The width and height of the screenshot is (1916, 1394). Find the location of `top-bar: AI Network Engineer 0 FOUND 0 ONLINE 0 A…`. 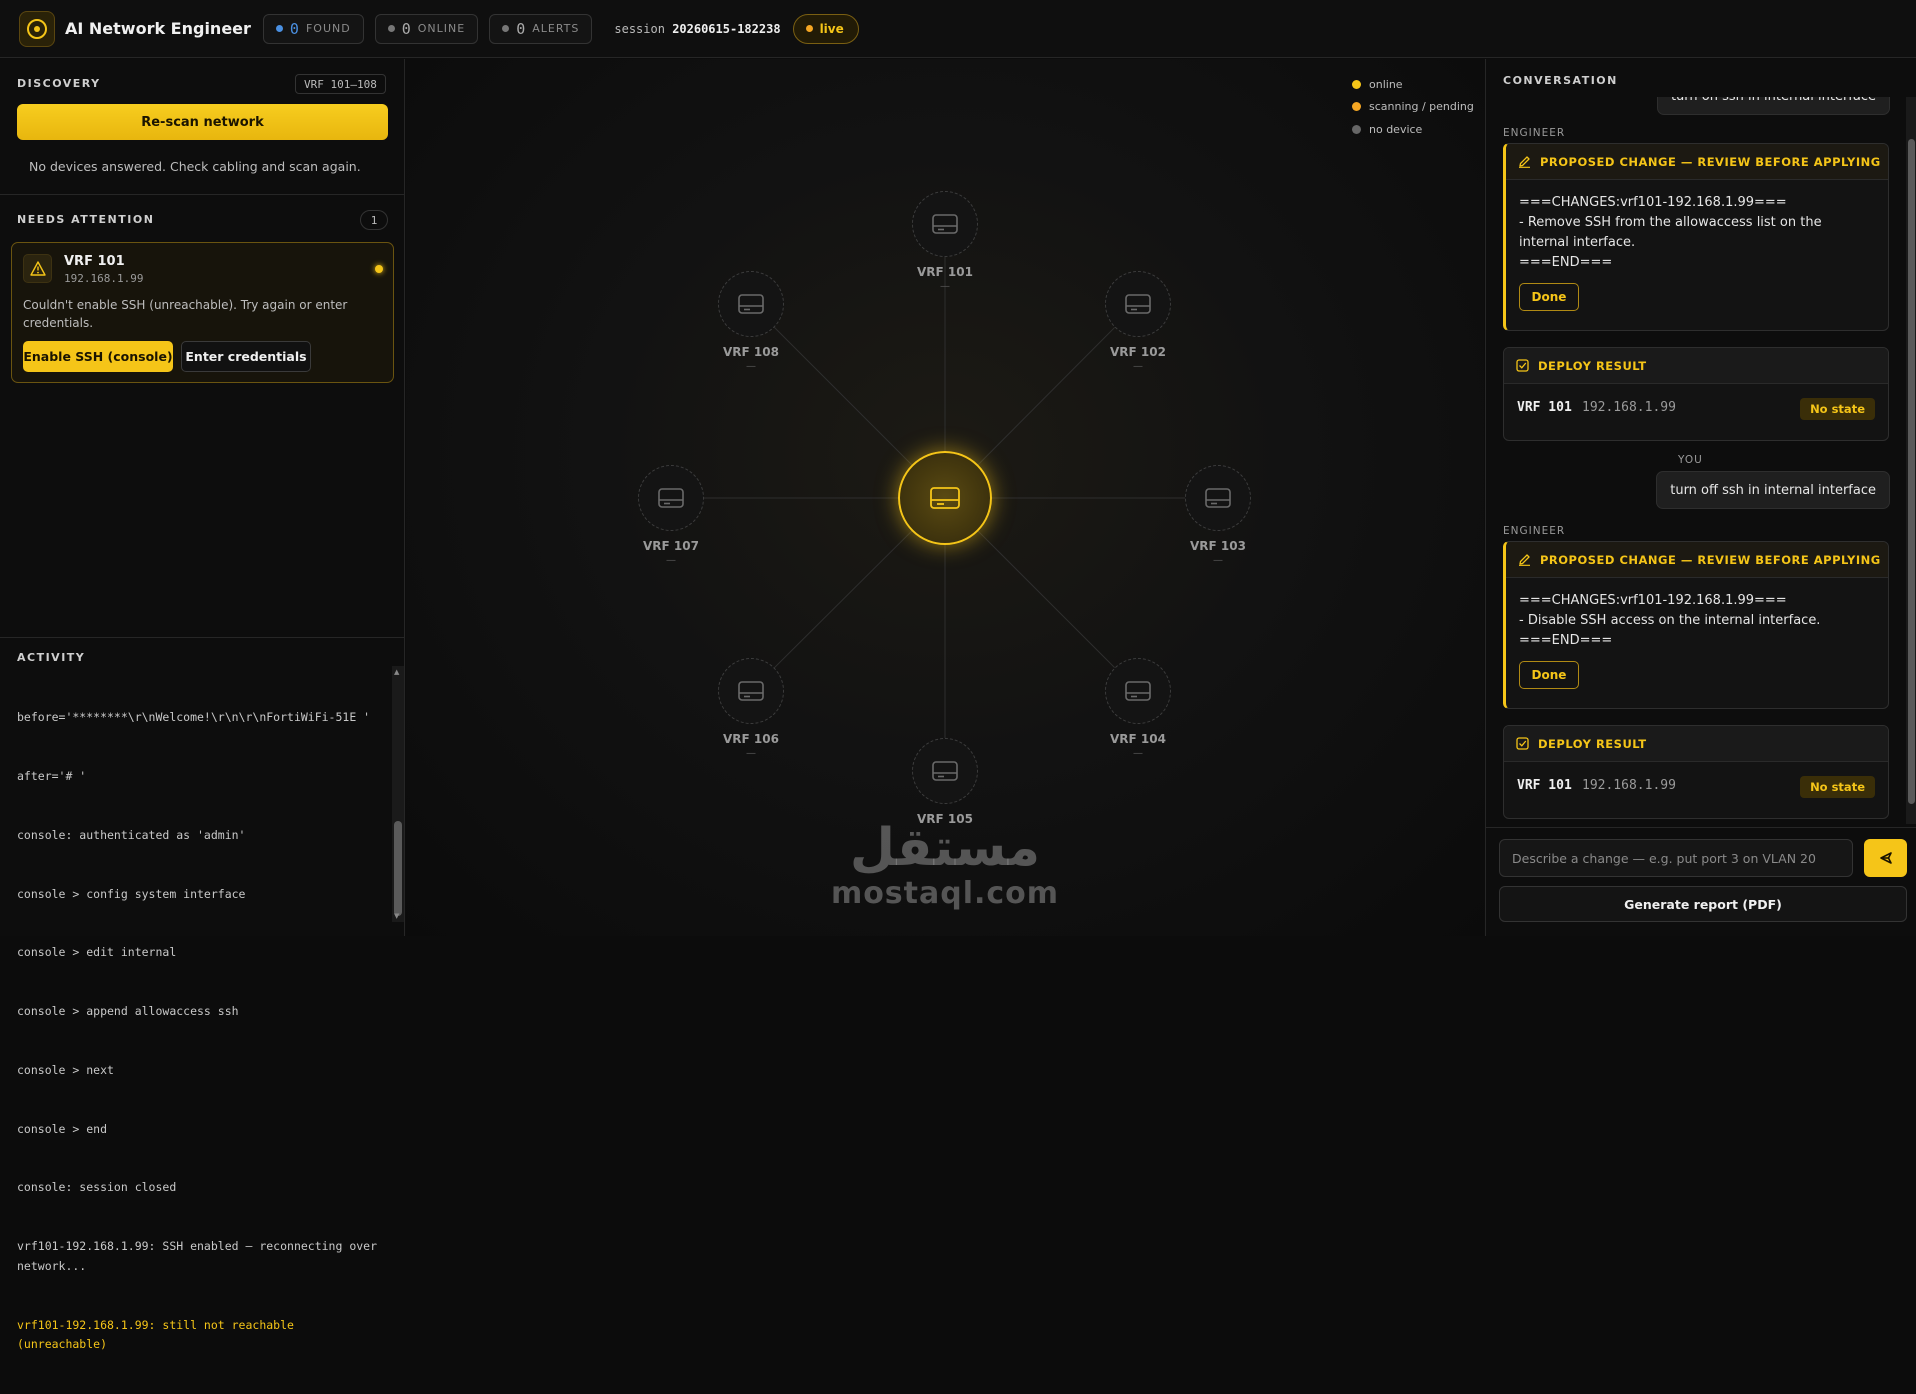

top-bar: AI Network Engineer 0 FOUND 0 ONLINE 0 A… is located at coordinates (958, 29).